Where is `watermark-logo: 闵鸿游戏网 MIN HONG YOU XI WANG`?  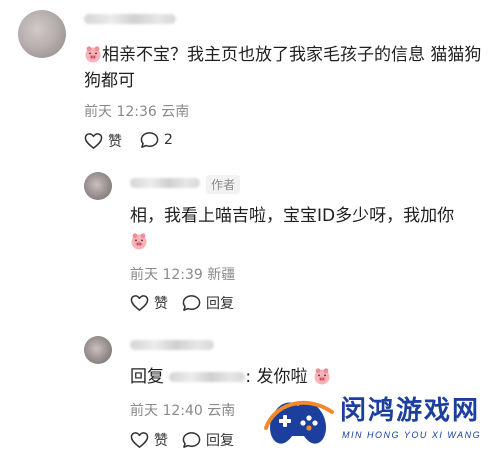 watermark-logo: 闵鸿游戏网 MIN HONG YOU XI WANG is located at coordinates (373, 422).